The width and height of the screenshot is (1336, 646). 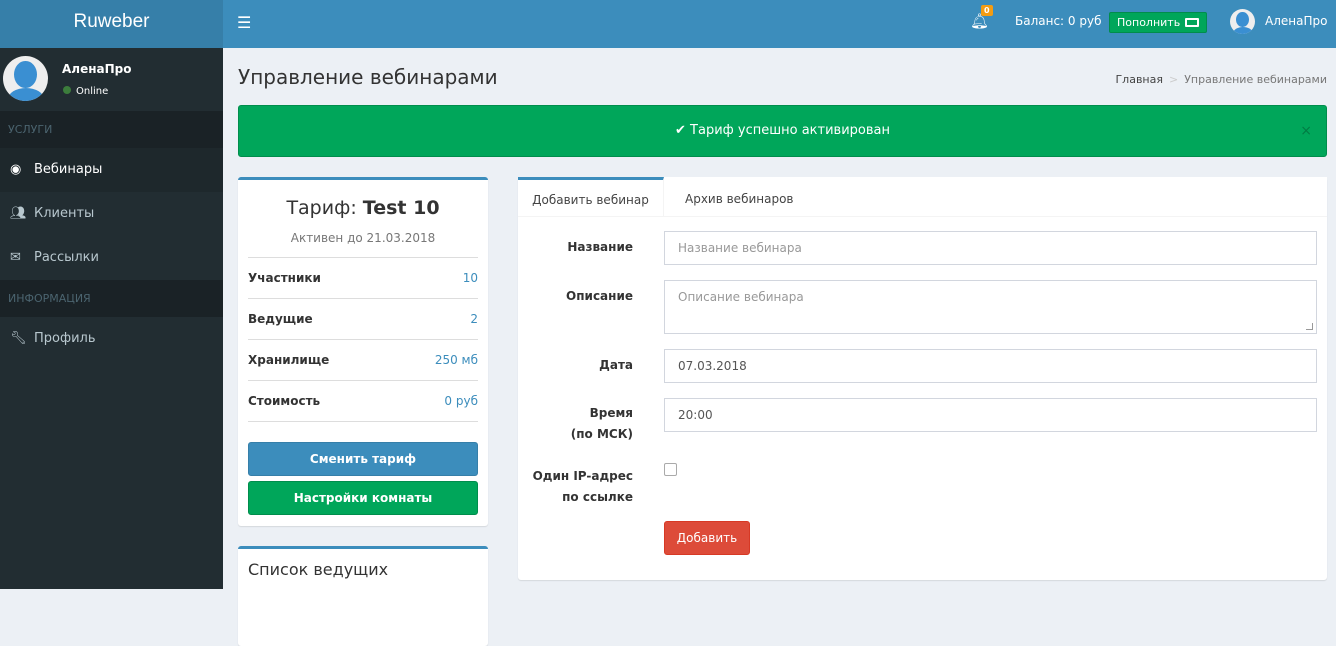 I want to click on notifications-badge: 0, so click(x=987, y=10).